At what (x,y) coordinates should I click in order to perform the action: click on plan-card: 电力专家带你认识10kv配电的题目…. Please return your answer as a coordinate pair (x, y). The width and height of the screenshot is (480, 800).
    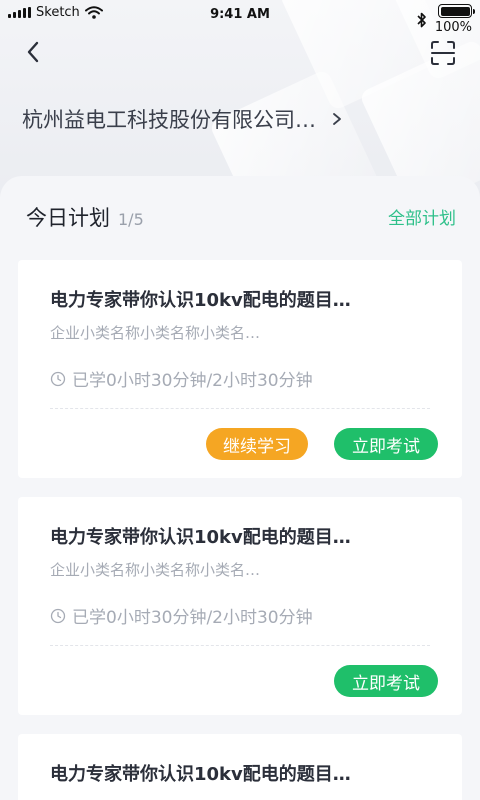
    Looking at the image, I should click on (240, 767).